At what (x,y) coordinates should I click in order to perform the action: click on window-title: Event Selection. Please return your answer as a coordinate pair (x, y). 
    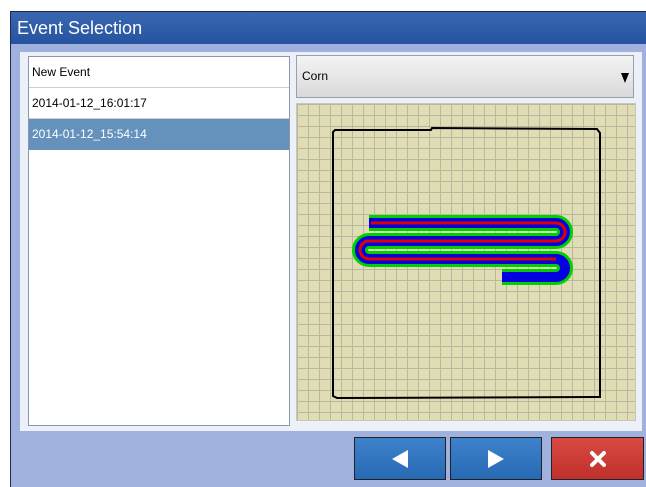
    Looking at the image, I should click on (328, 28).